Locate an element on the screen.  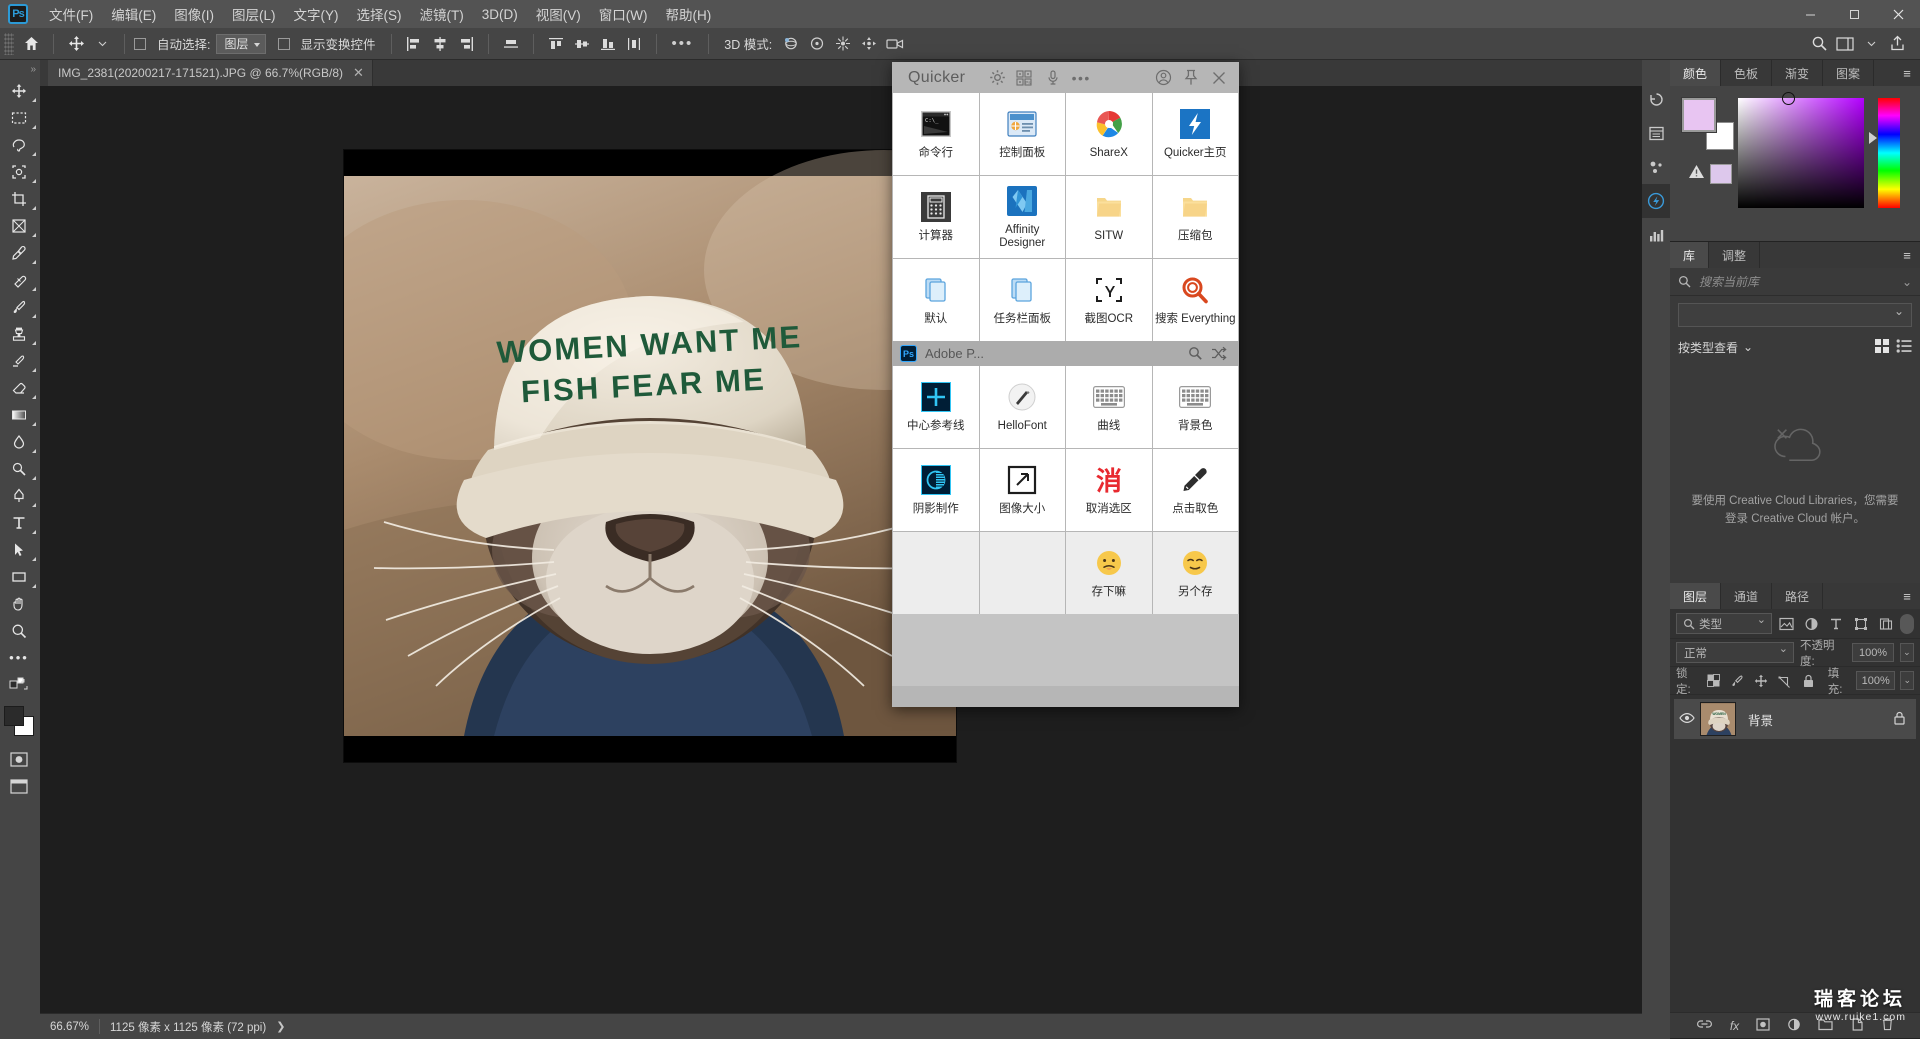
list-view-icon is located at coordinates (1904, 347).